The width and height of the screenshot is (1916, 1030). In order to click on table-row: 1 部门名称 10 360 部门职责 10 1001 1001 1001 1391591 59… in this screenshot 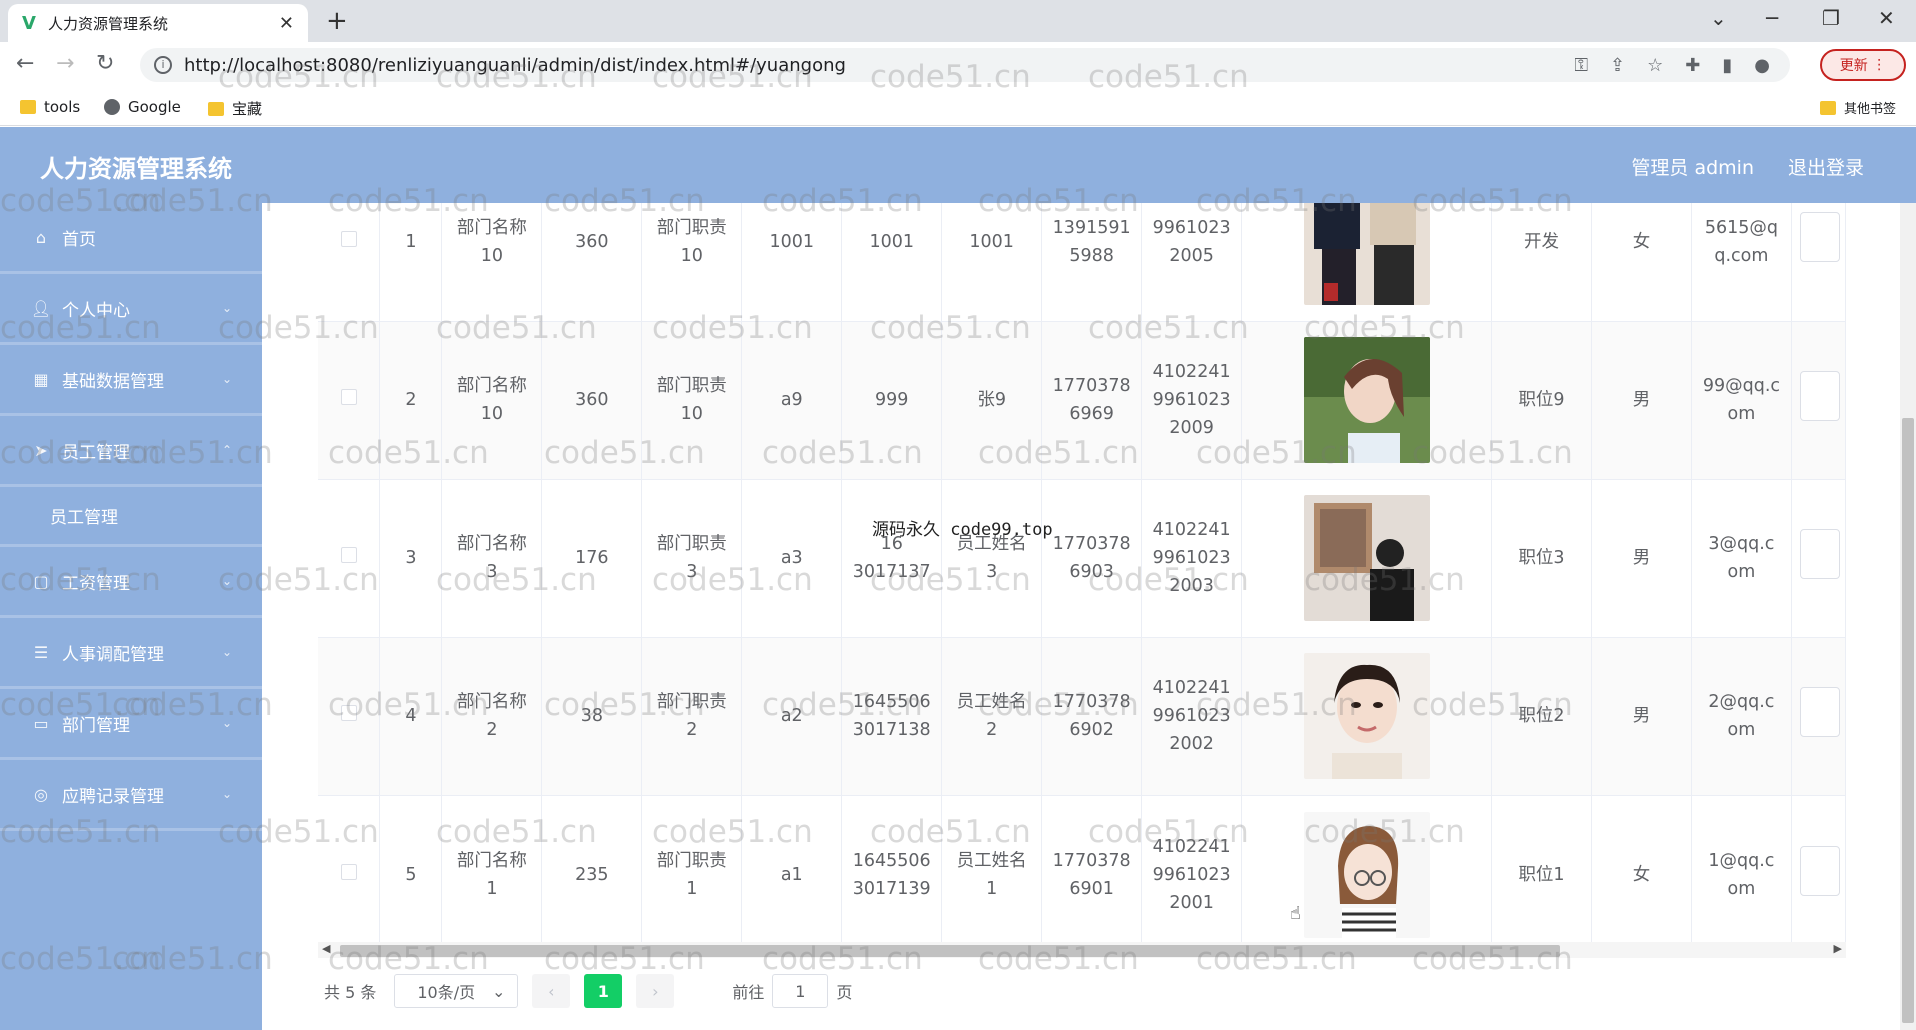, I will do `click(1082, 262)`.